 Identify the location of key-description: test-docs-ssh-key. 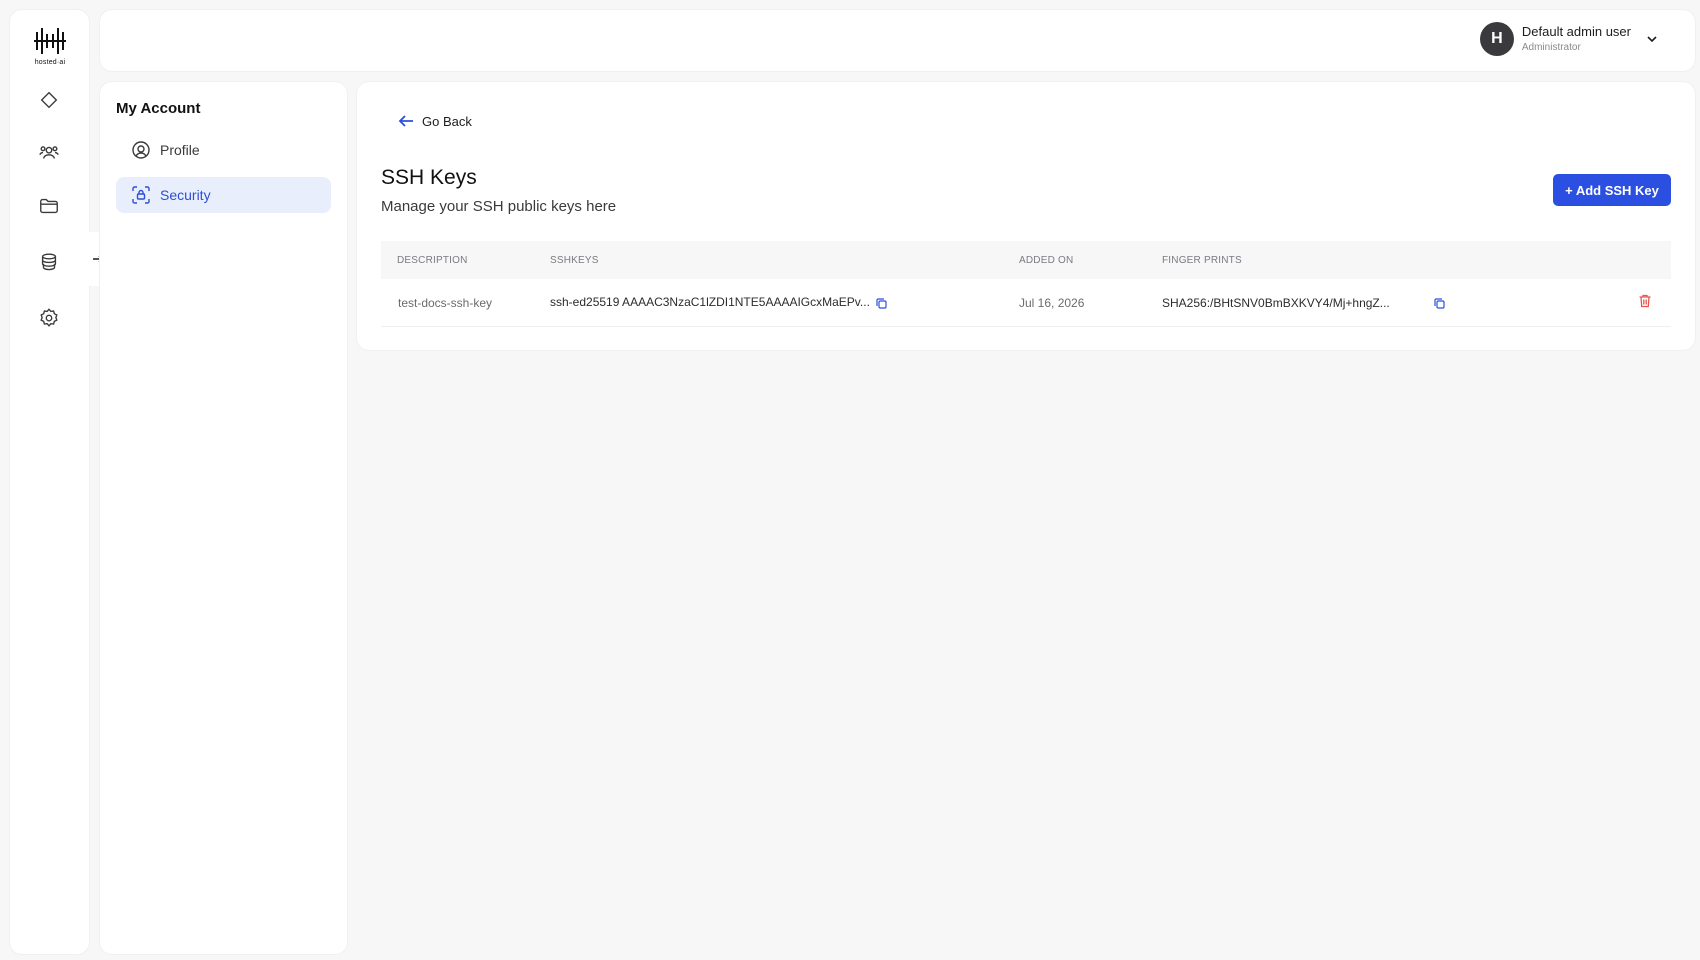
(445, 302).